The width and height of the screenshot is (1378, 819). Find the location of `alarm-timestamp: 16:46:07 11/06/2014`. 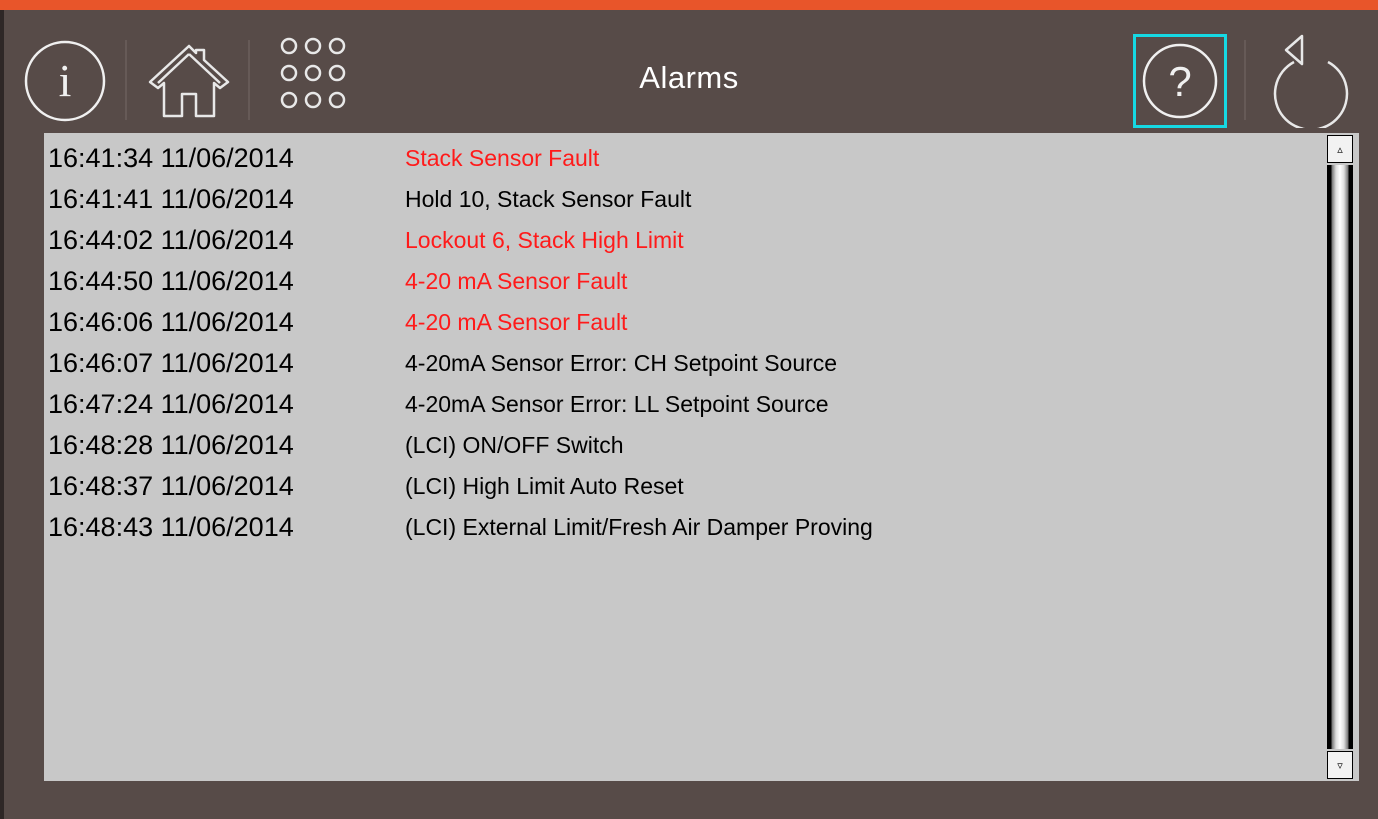

alarm-timestamp: 16:46:07 11/06/2014 is located at coordinates (171, 363).